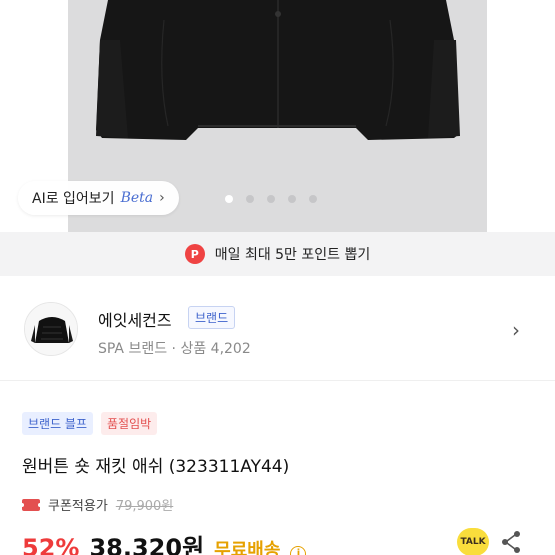  I want to click on brand-subtitle: SPA 브랜드 · 상품 4,202, so click(174, 349).